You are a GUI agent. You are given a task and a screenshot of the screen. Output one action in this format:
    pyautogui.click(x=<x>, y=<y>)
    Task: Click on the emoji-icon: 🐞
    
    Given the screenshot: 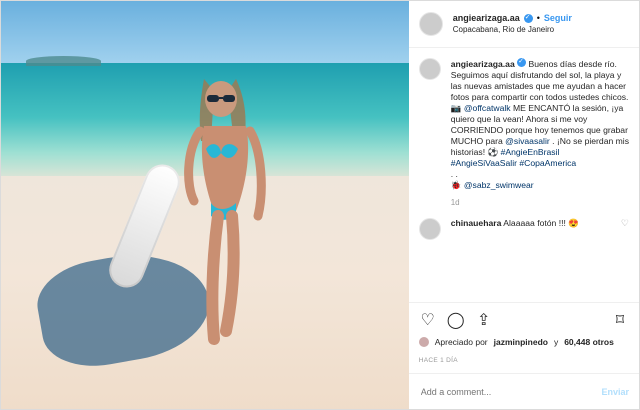 What is the action you would take?
    pyautogui.click(x=456, y=185)
    